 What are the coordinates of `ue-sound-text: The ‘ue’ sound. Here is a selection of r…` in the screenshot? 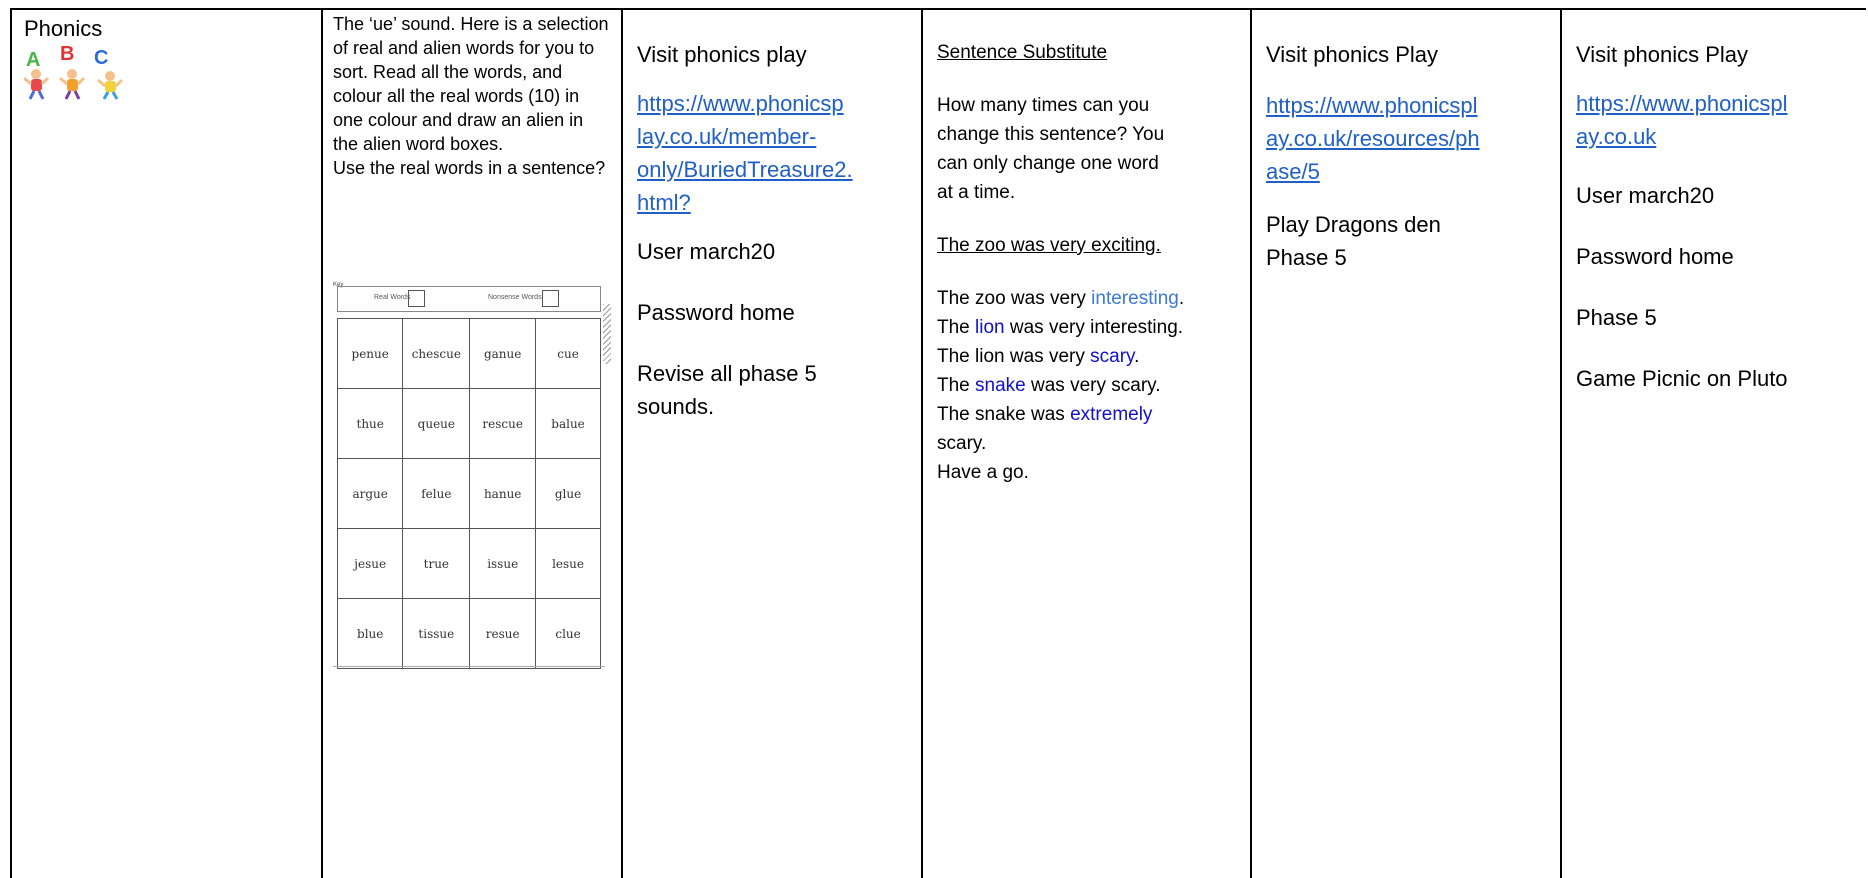 It's located at (473, 96).